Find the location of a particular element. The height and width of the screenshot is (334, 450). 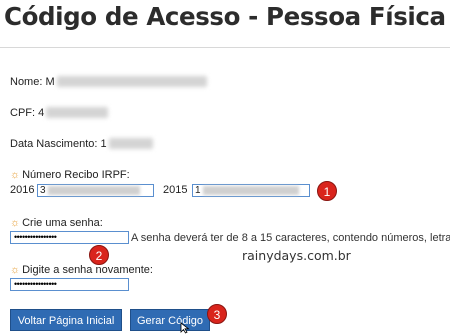

cpf-value-blurred is located at coordinates (77, 112).